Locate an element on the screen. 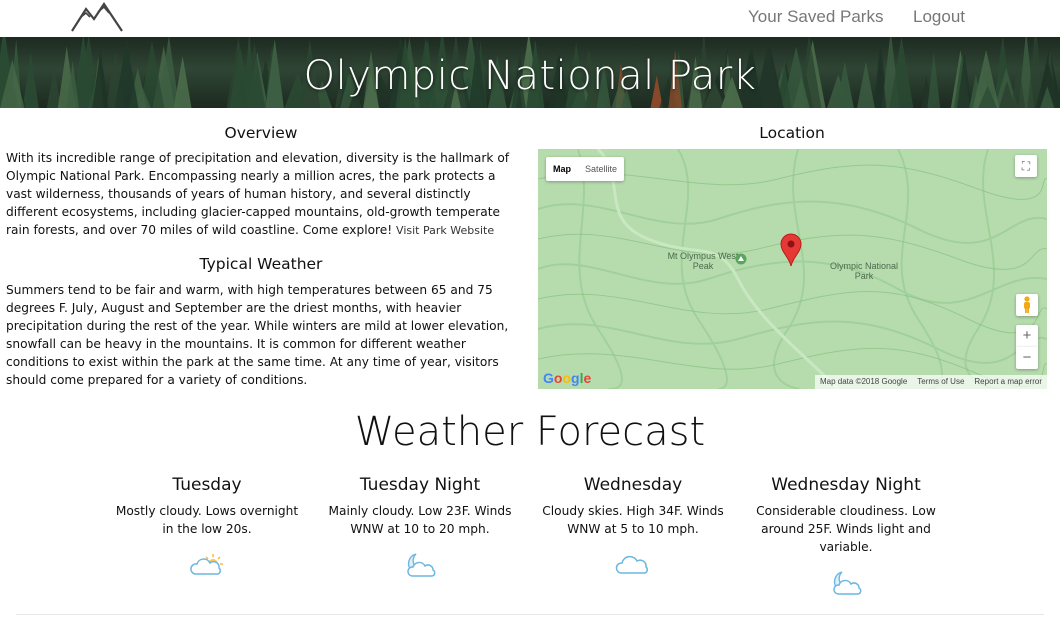 The width and height of the screenshot is (1060, 617). nav-link-logout: Logout is located at coordinates (939, 17).